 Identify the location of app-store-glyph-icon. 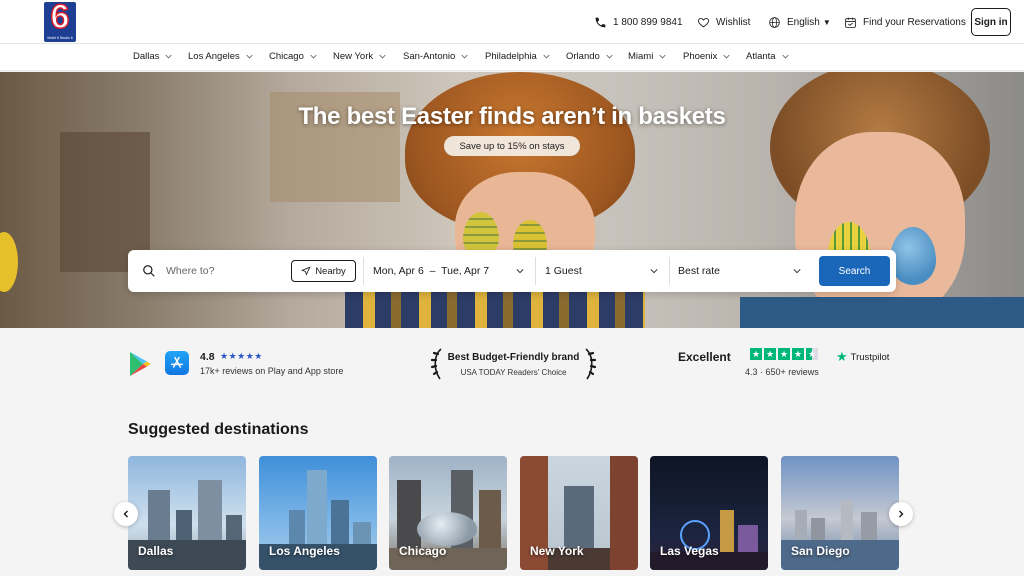
(177, 362).